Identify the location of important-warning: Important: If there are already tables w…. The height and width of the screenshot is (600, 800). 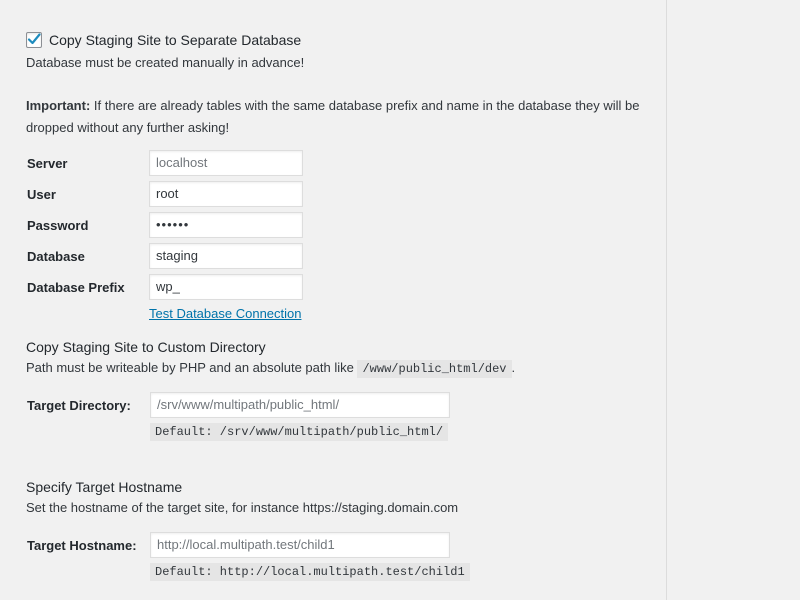
(336, 117).